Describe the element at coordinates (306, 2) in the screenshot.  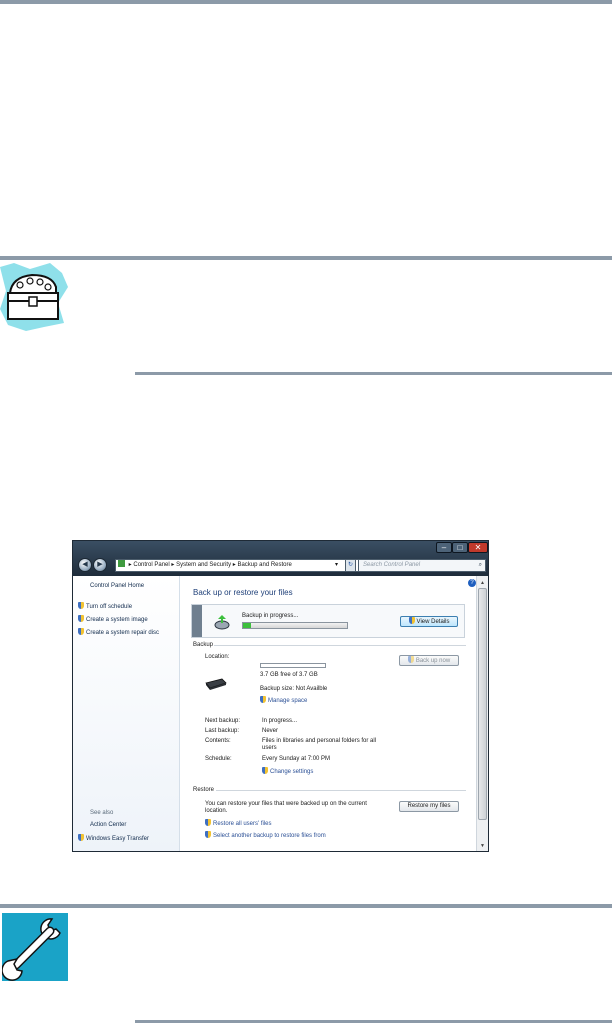
I see `top-rule` at that location.